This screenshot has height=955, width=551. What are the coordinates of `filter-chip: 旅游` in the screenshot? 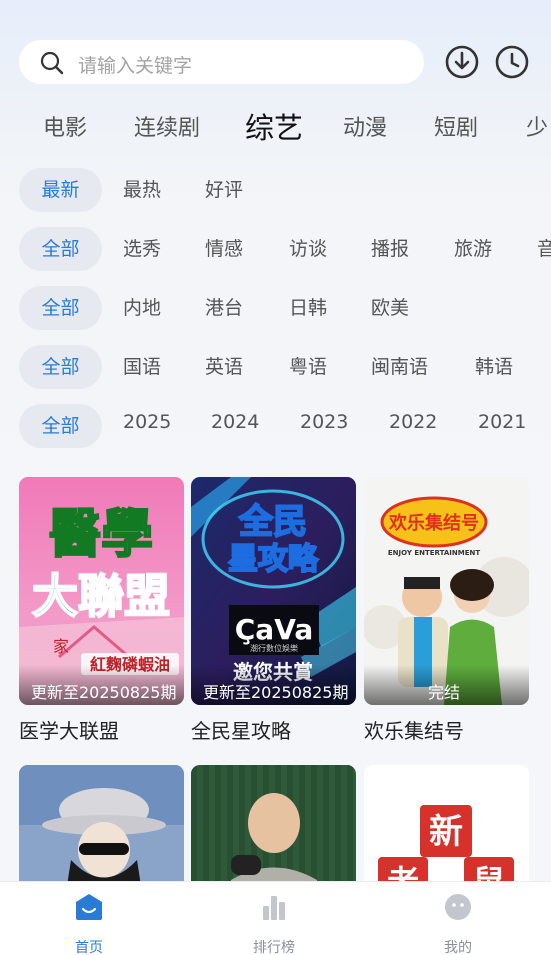 It's located at (473, 249).